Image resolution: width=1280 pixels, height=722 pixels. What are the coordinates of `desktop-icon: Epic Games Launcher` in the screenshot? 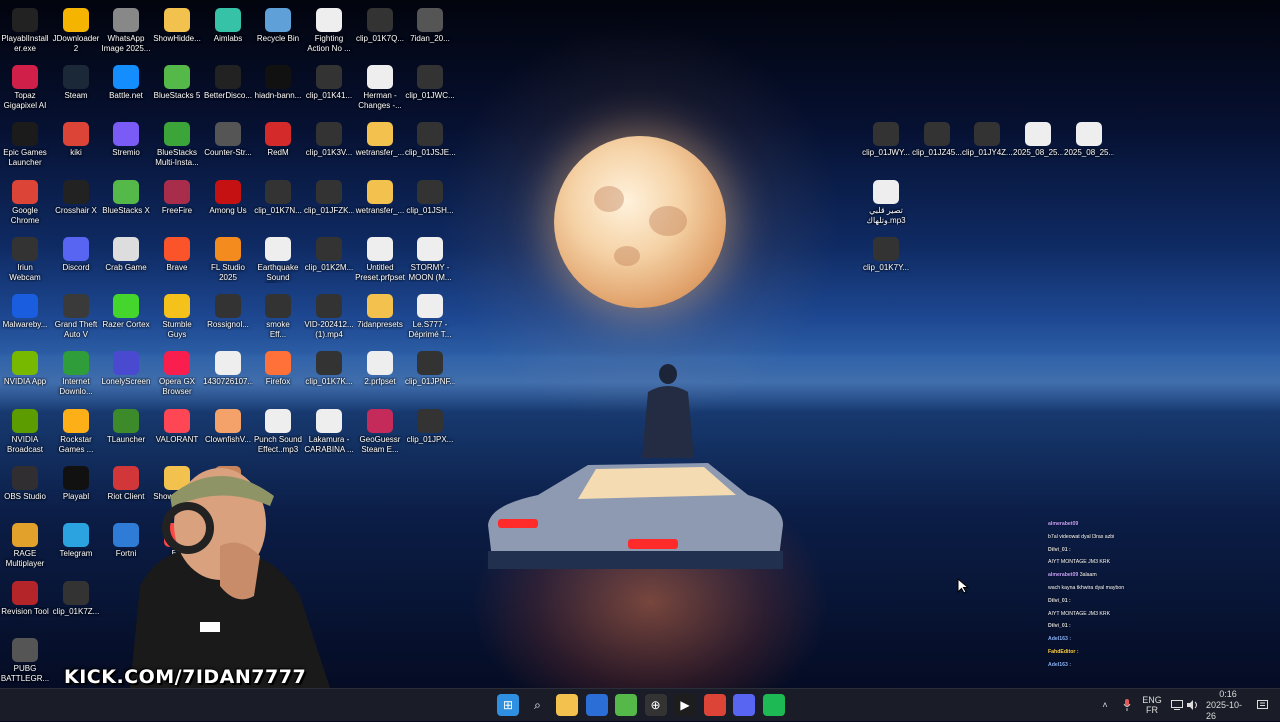 It's located at (25, 146).